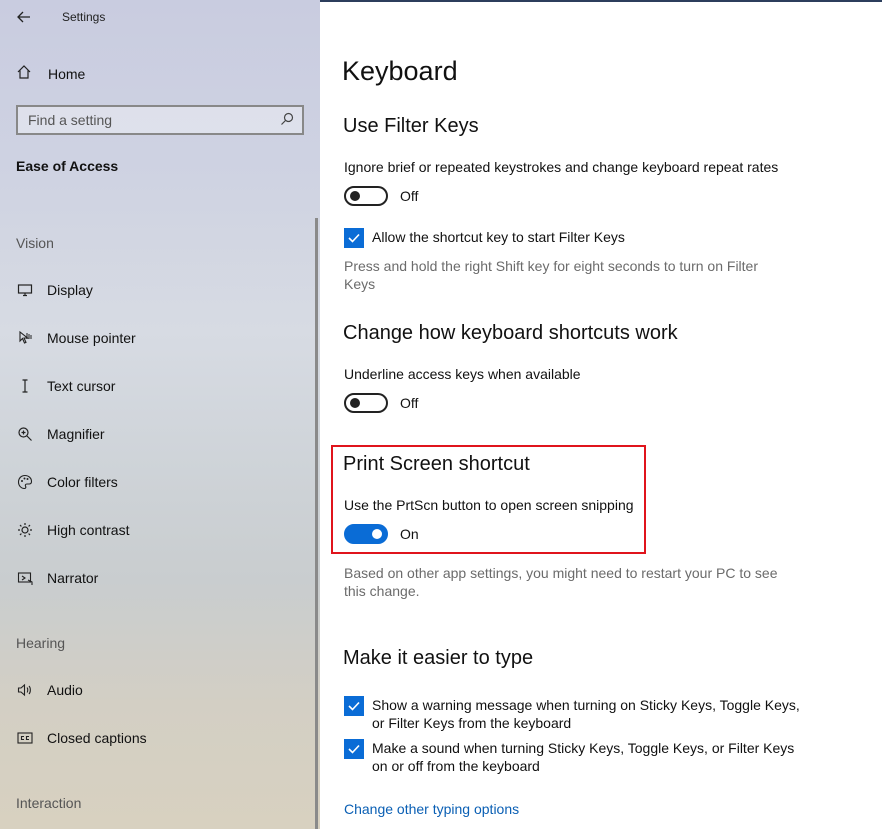 The width and height of the screenshot is (882, 829). Describe the element at coordinates (26, 74) in the screenshot. I see `home-icon` at that location.